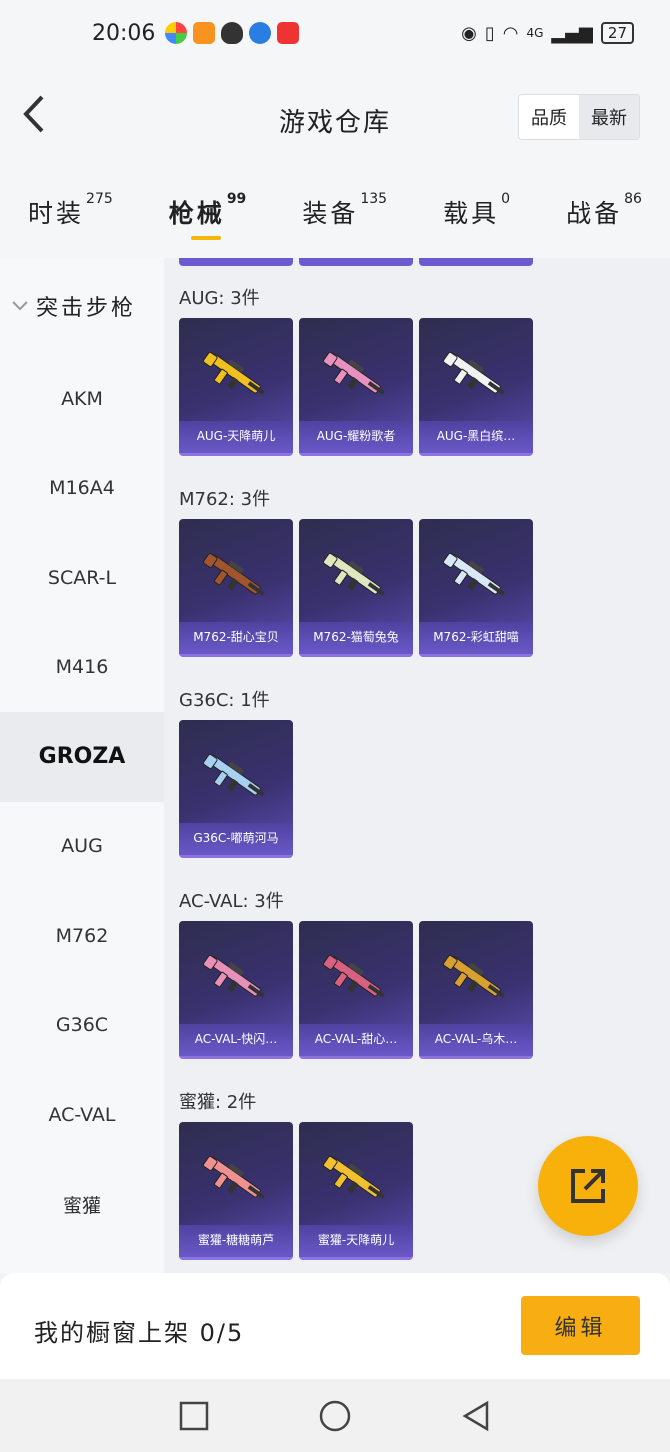  I want to click on category-tabs: 时装275 枪械99 装备135 载具0 战备86, so click(335, 214).